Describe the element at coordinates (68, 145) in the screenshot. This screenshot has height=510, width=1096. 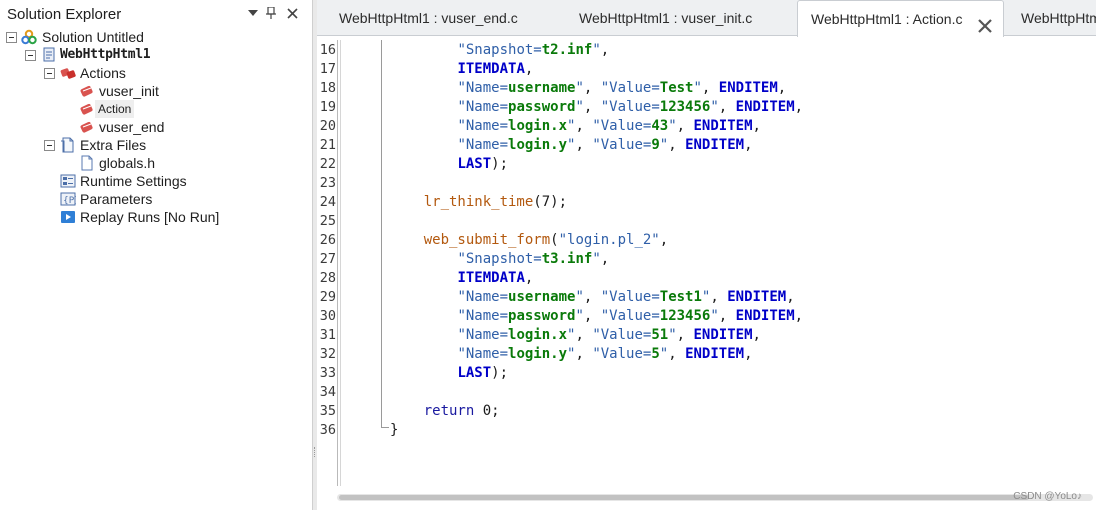
I see `folder-icon` at that location.